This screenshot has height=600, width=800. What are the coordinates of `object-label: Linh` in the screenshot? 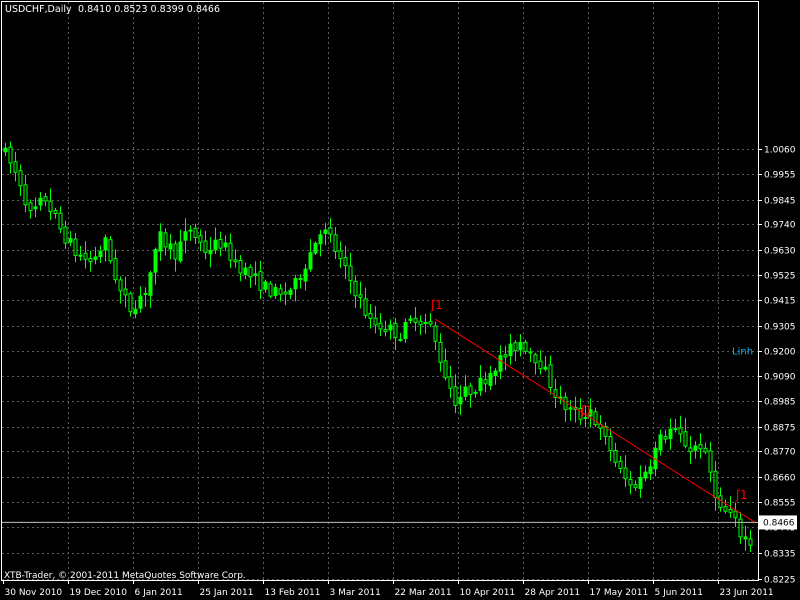 It's located at (742, 352).